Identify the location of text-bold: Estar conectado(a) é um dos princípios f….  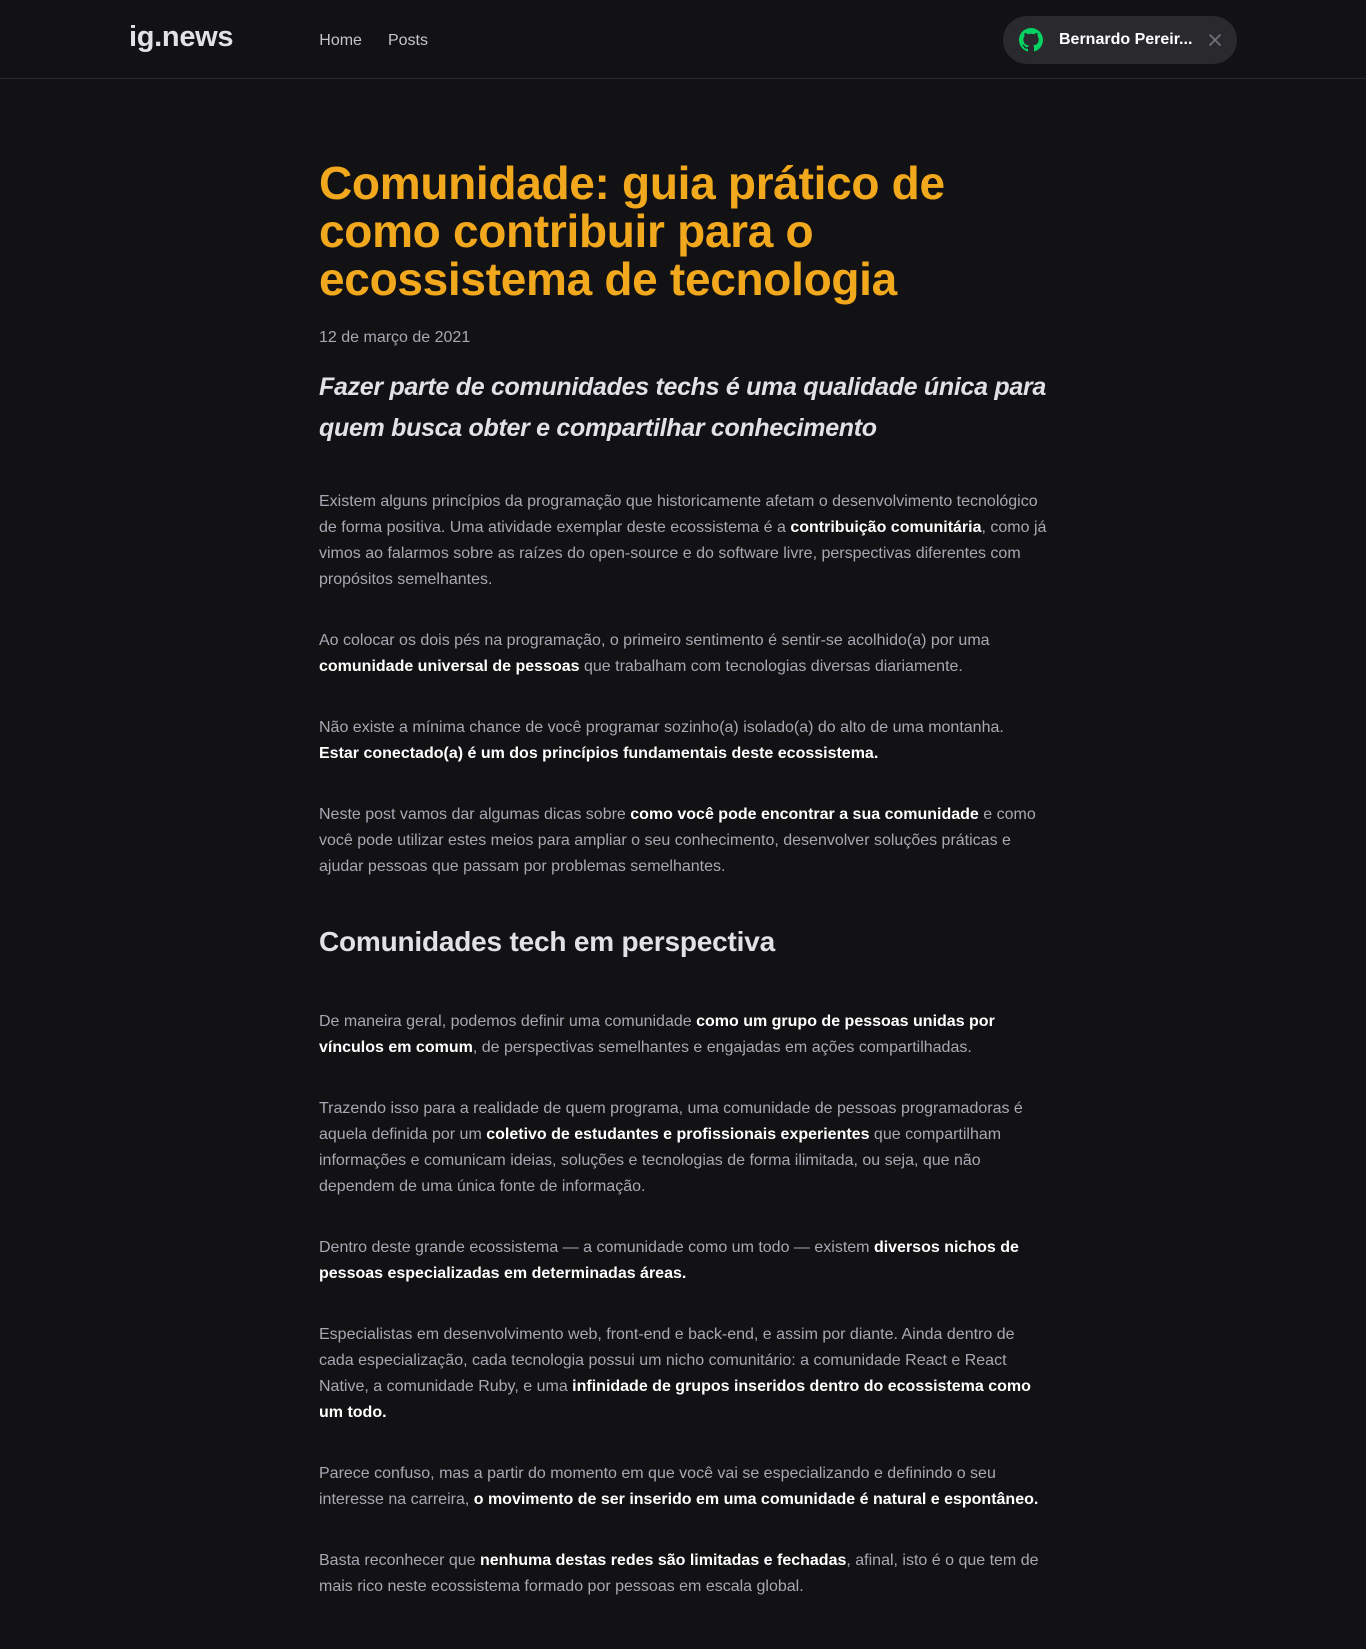
(599, 753).